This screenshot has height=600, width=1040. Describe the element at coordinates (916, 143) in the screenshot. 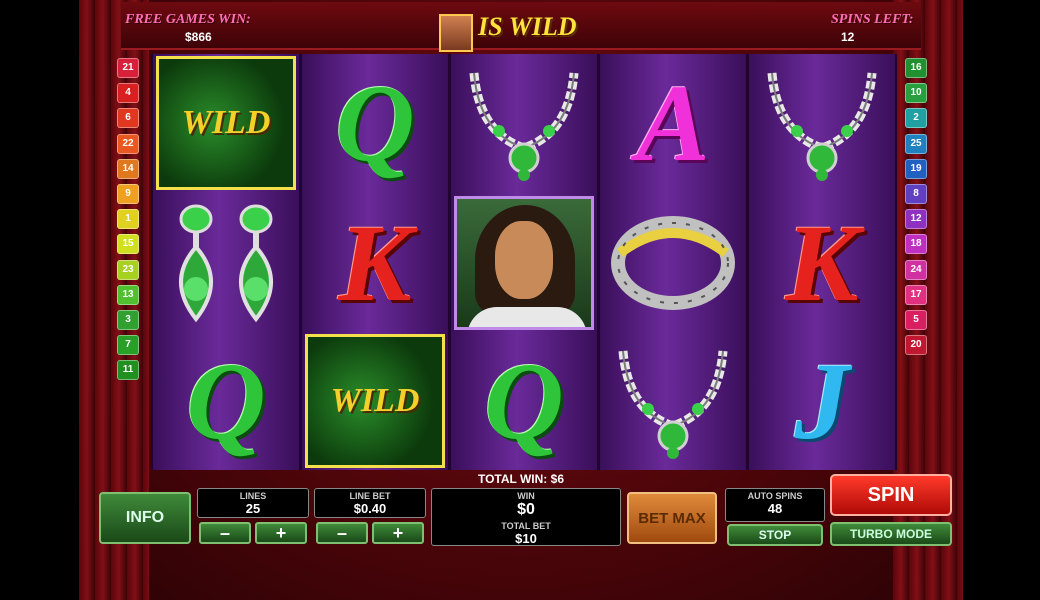

I see `payline-indicator: 25` at that location.